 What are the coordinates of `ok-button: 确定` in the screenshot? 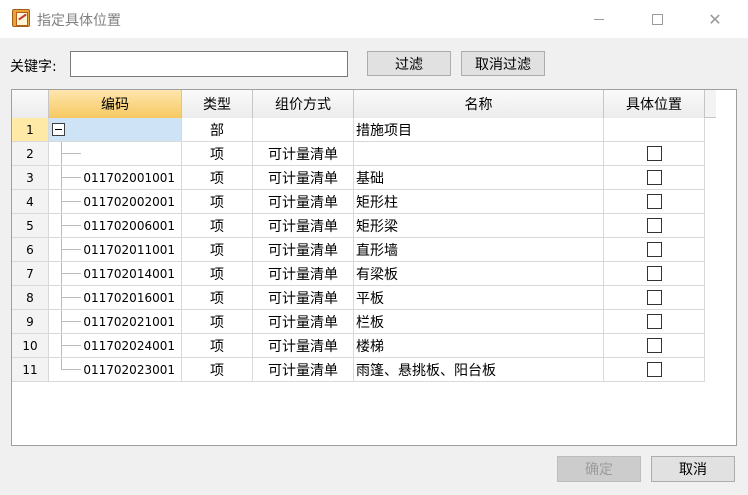 It's located at (599, 469).